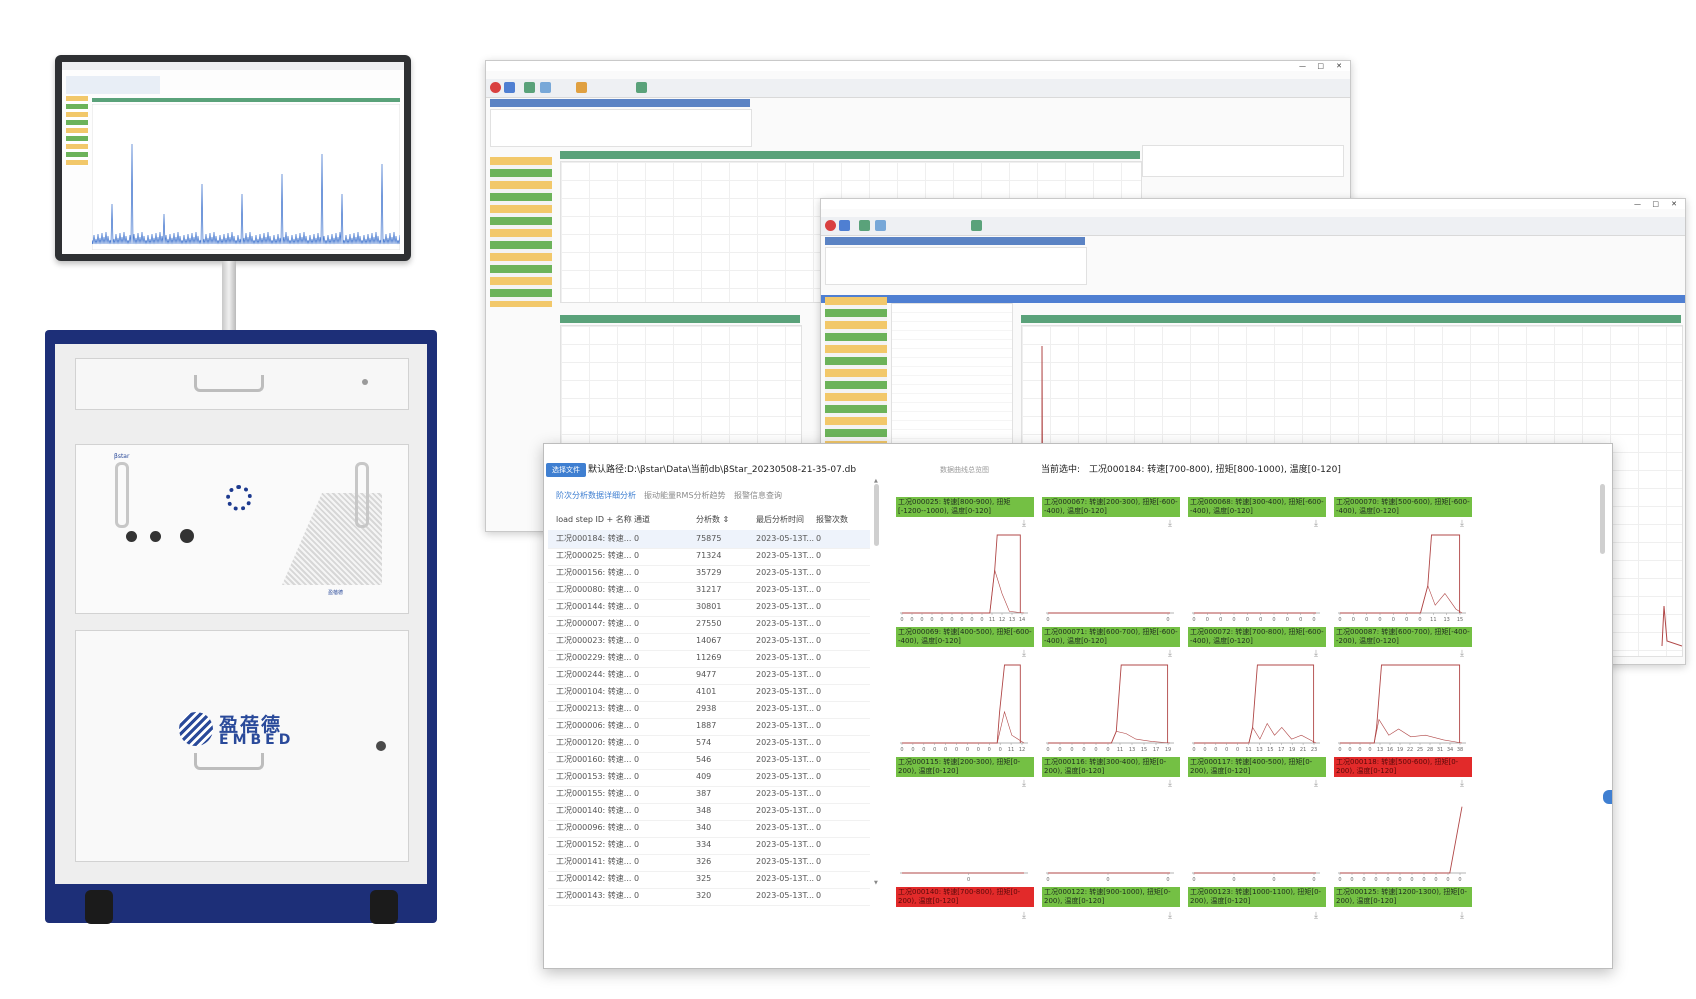 The width and height of the screenshot is (1696, 999). I want to click on chart-icon, so click(581, 87).